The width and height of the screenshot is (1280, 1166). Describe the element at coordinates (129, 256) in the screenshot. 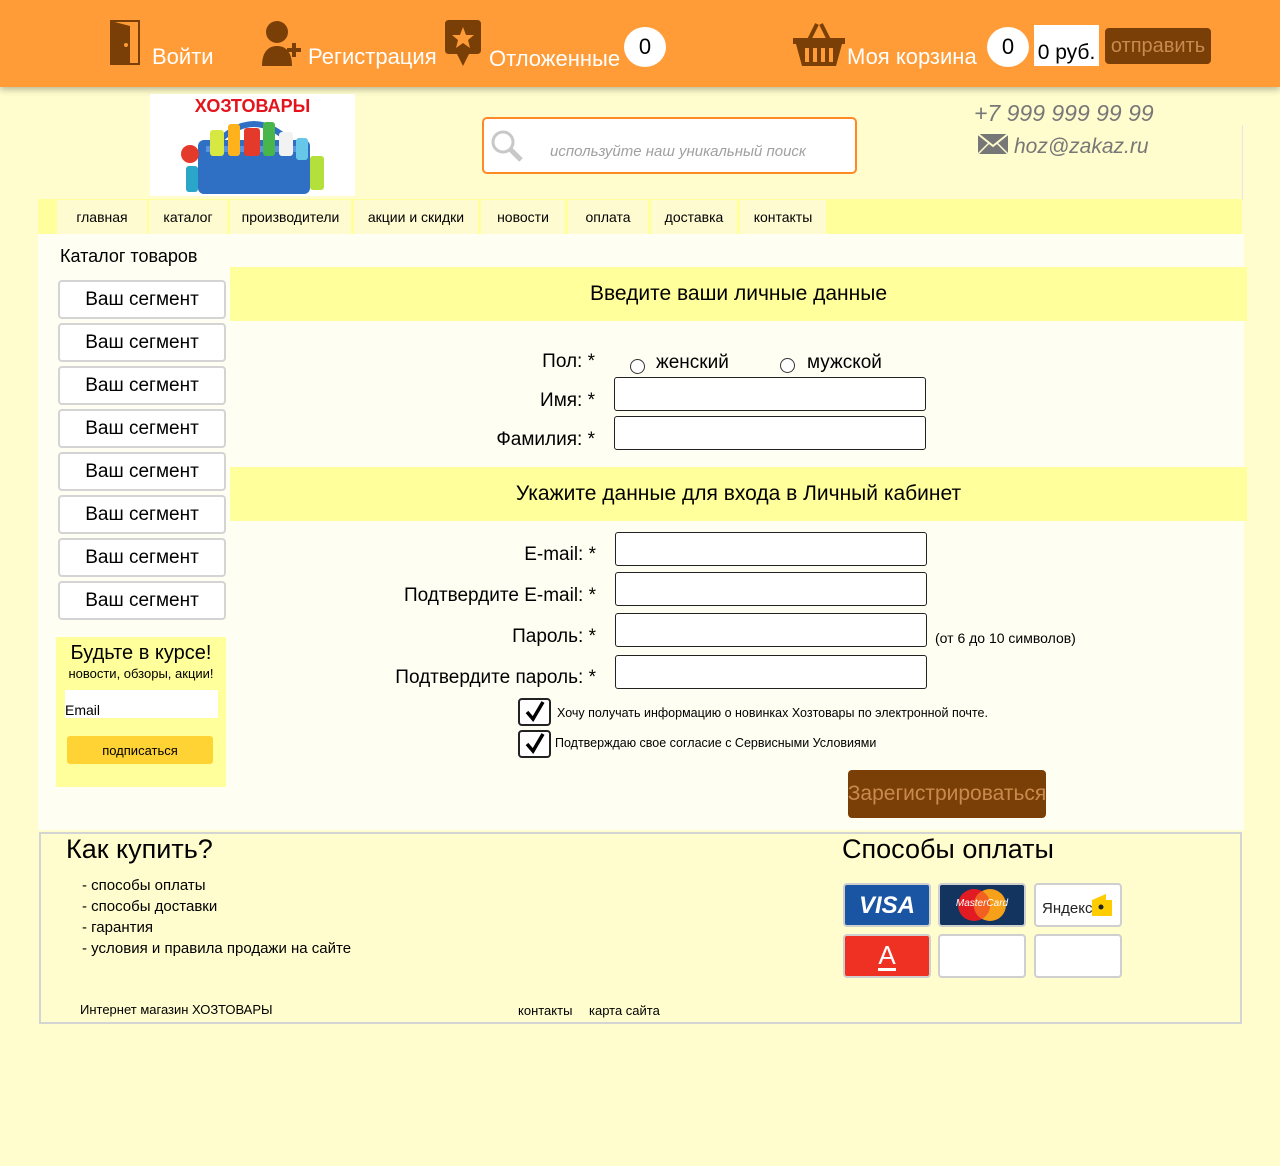

I see `catalog-title: Каталог товаров` at that location.